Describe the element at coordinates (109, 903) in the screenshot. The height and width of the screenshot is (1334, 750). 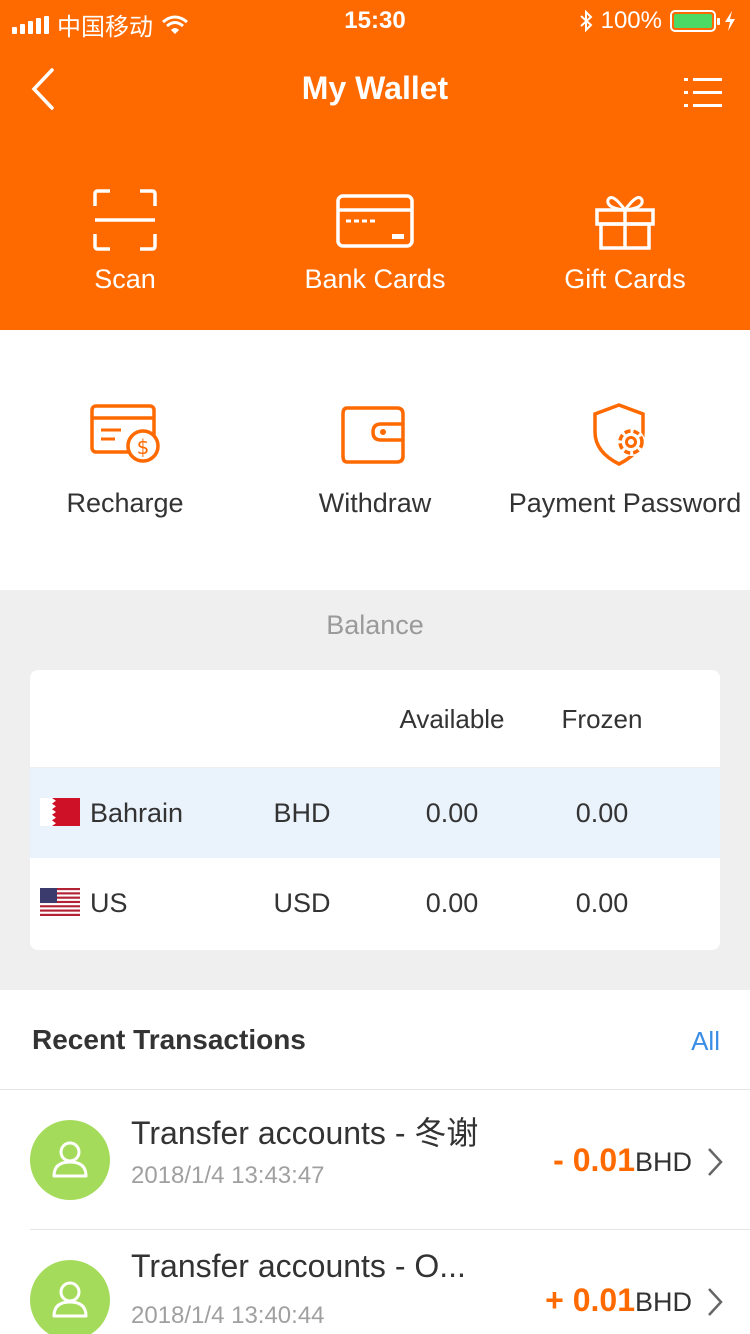
I see `country-name: US` at that location.